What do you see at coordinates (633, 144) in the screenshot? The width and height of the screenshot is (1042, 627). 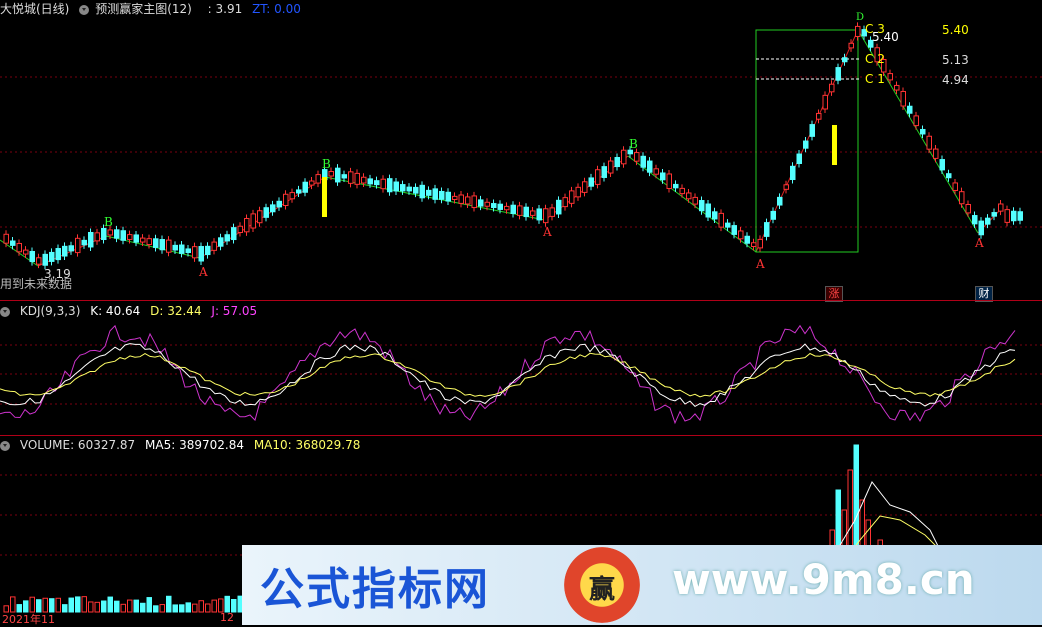 I see `wave-label-b3: B` at bounding box center [633, 144].